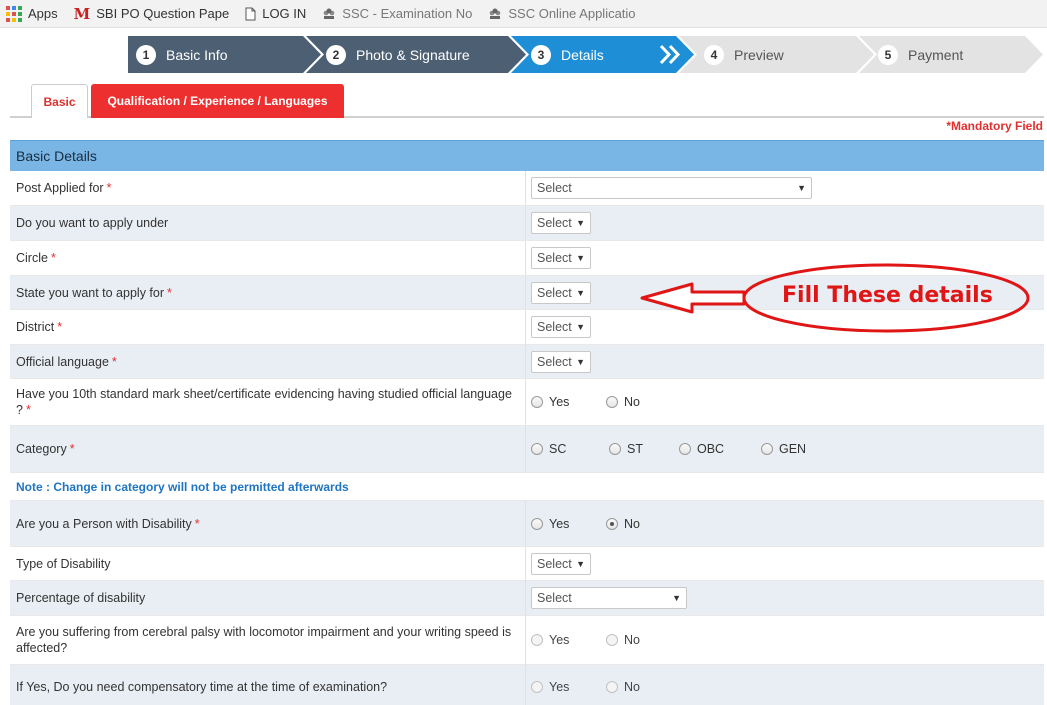 This screenshot has width=1047, height=705. Describe the element at coordinates (560, 449) in the screenshot. I see `category-sc-radio: SC` at that location.